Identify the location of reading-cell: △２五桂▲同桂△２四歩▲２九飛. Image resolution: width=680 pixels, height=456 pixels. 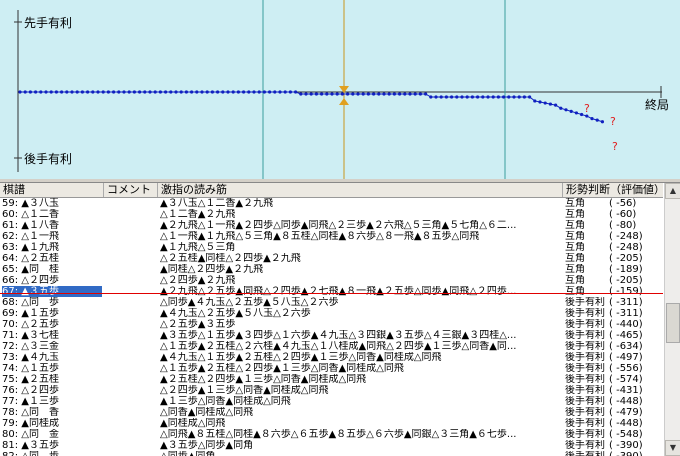
(230, 258).